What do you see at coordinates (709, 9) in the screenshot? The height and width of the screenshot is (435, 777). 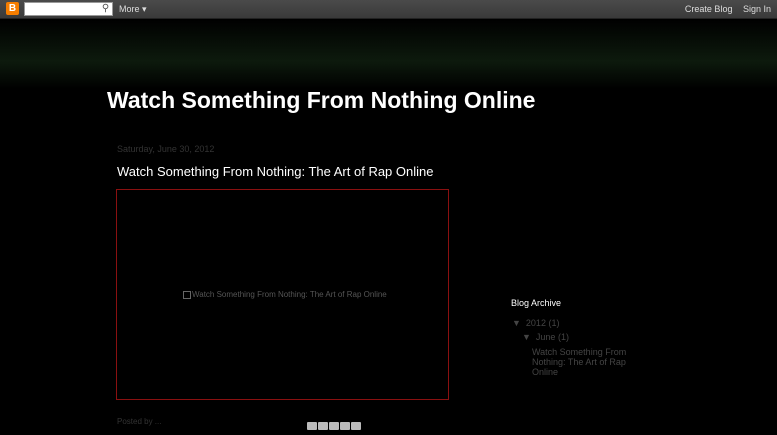 I see `create-blog-link: Create Blog` at bounding box center [709, 9].